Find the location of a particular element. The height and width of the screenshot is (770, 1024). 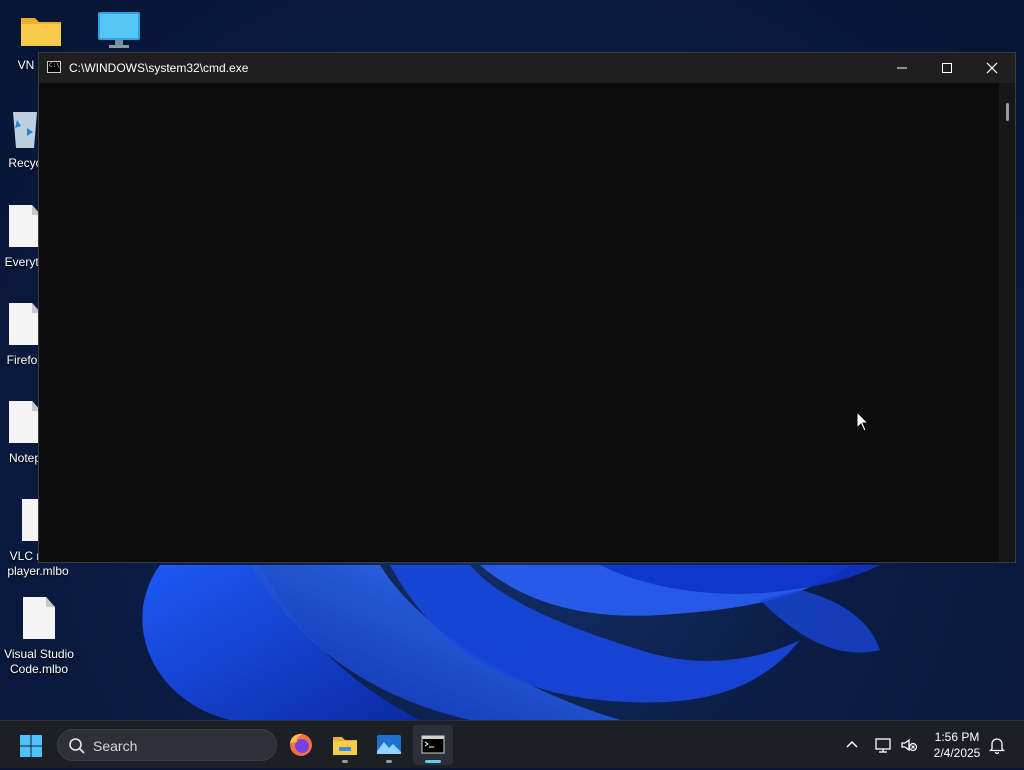

search-placeholder: Search is located at coordinates (115, 746).